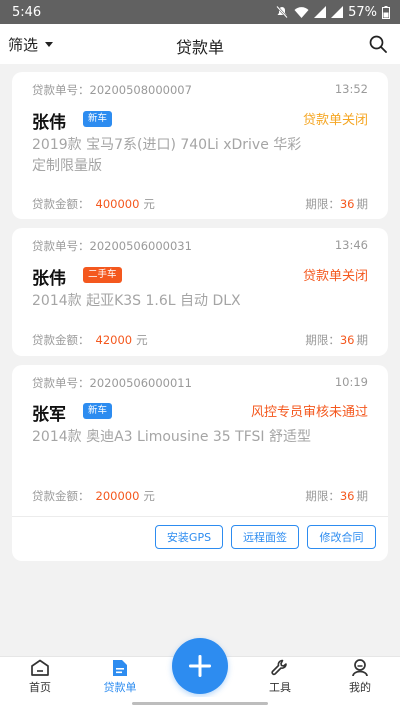 The image size is (400, 711). I want to click on modify-contract-button: 修改合同, so click(341, 537).